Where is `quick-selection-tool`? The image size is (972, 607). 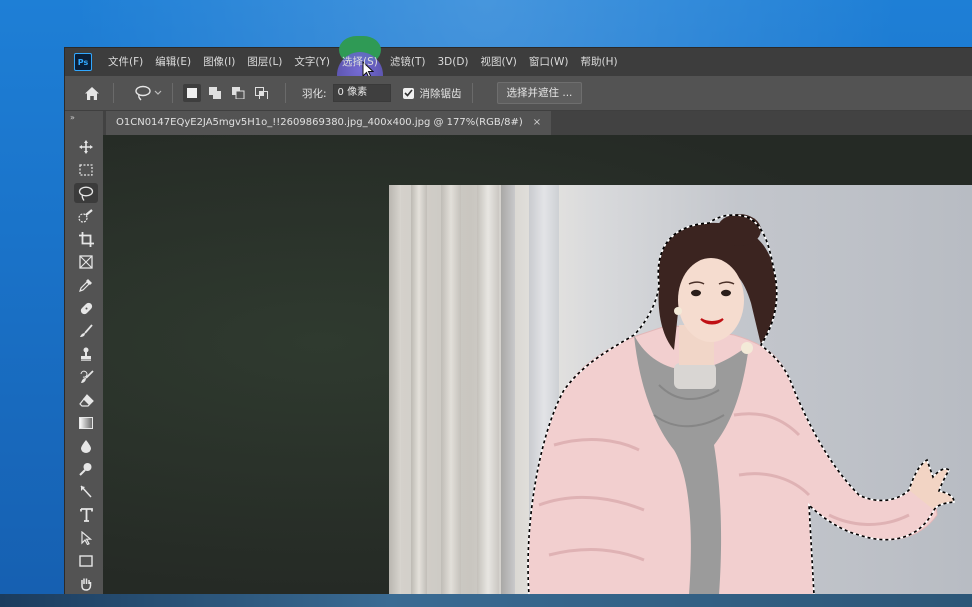 quick-selection-tool is located at coordinates (86, 216).